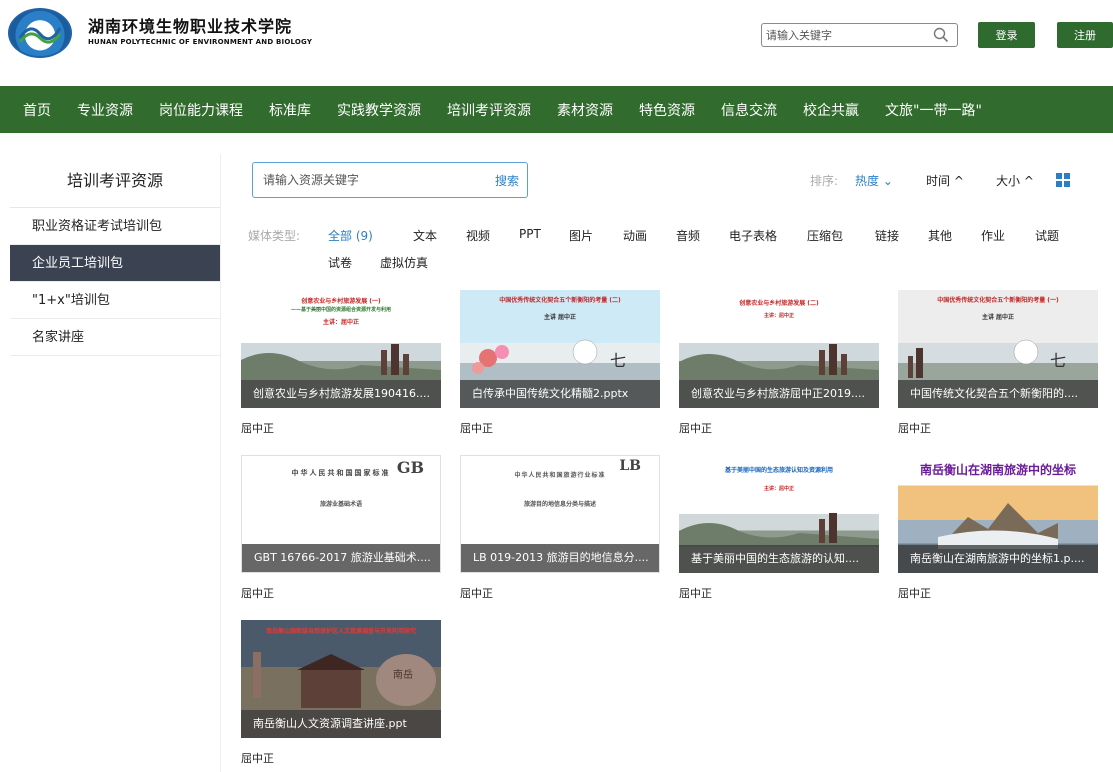  What do you see at coordinates (290, 110) in the screenshot?
I see `nav-item-standards: 标准库` at bounding box center [290, 110].